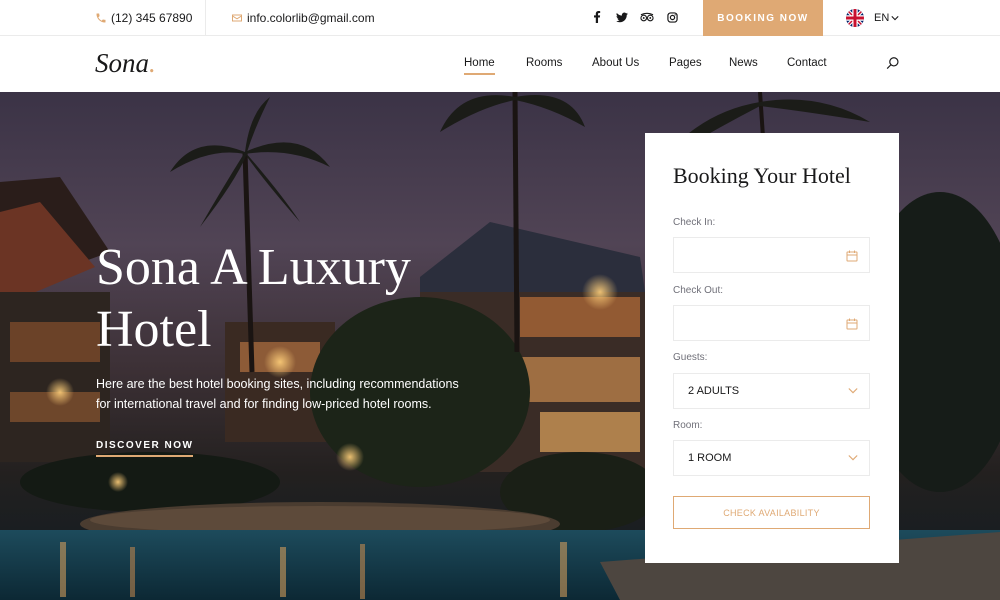 This screenshot has height=600, width=1000. I want to click on facebook-icon, so click(597, 17).